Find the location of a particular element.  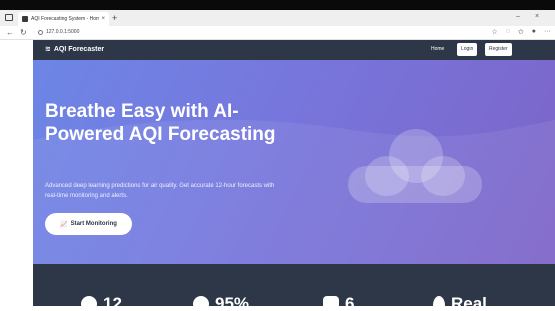

site-info-icon is located at coordinates (40, 32).